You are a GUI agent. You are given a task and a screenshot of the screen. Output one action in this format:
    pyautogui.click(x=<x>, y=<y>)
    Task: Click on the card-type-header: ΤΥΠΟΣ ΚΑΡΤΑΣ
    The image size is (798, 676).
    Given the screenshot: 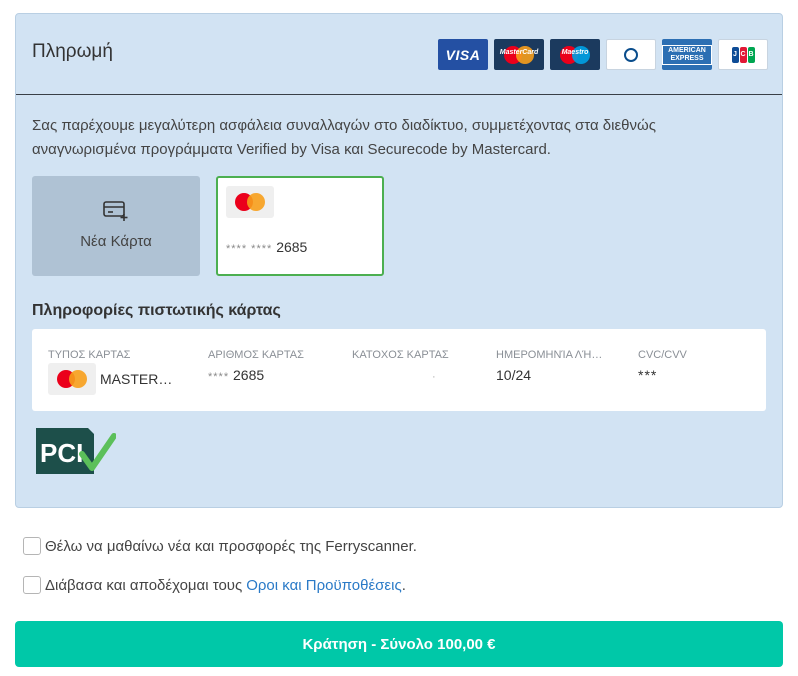 What is the action you would take?
    pyautogui.click(x=89, y=355)
    